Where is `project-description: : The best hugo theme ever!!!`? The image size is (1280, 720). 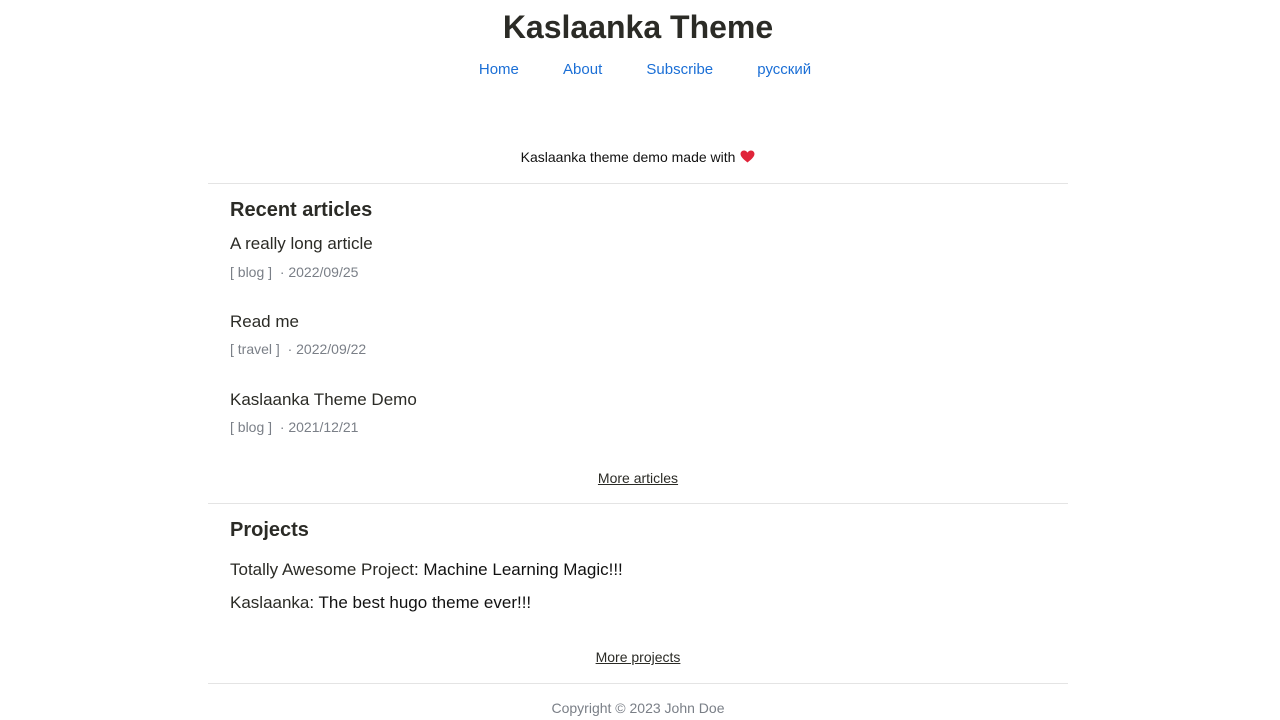
project-description: : The best hugo theme ever!!! is located at coordinates (420, 602).